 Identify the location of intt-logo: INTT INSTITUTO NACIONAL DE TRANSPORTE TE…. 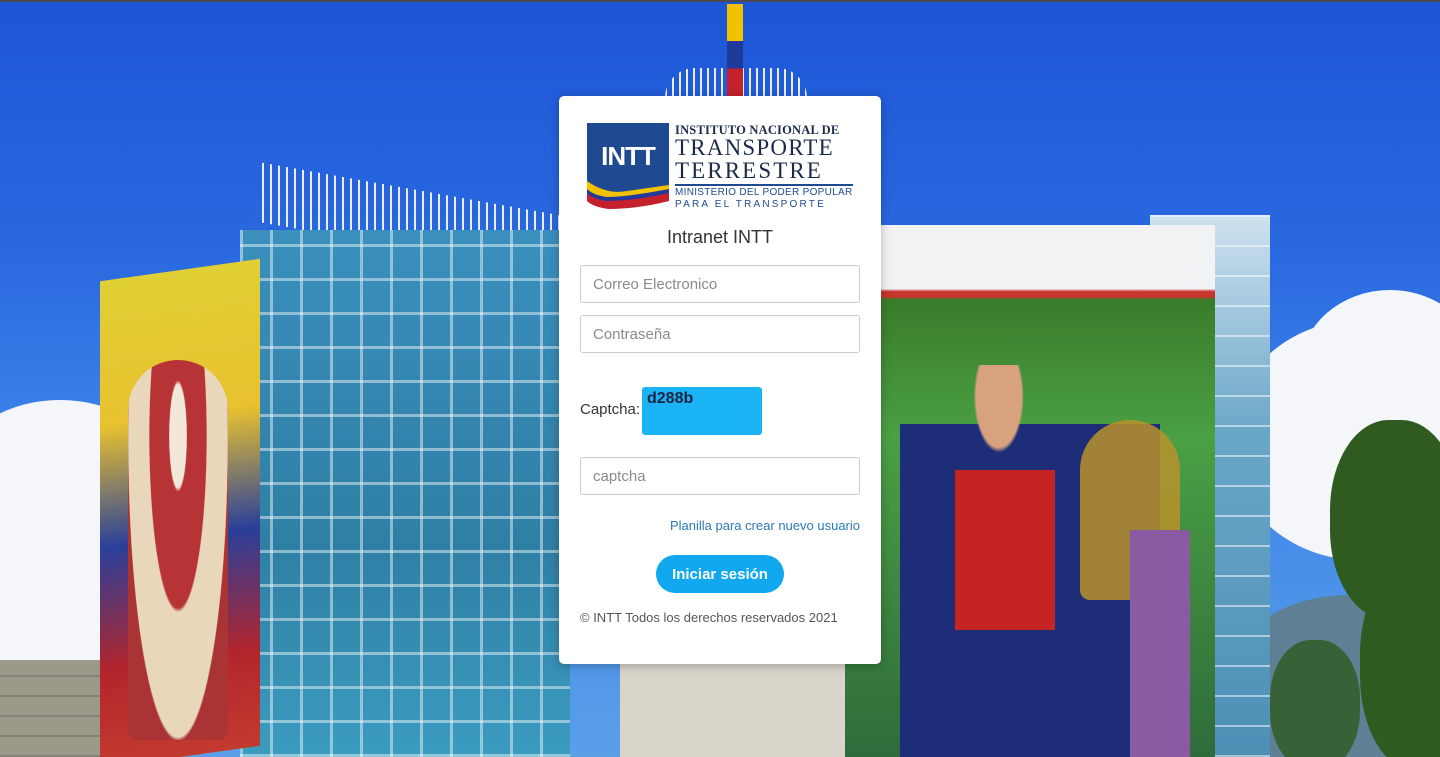
(720, 170).